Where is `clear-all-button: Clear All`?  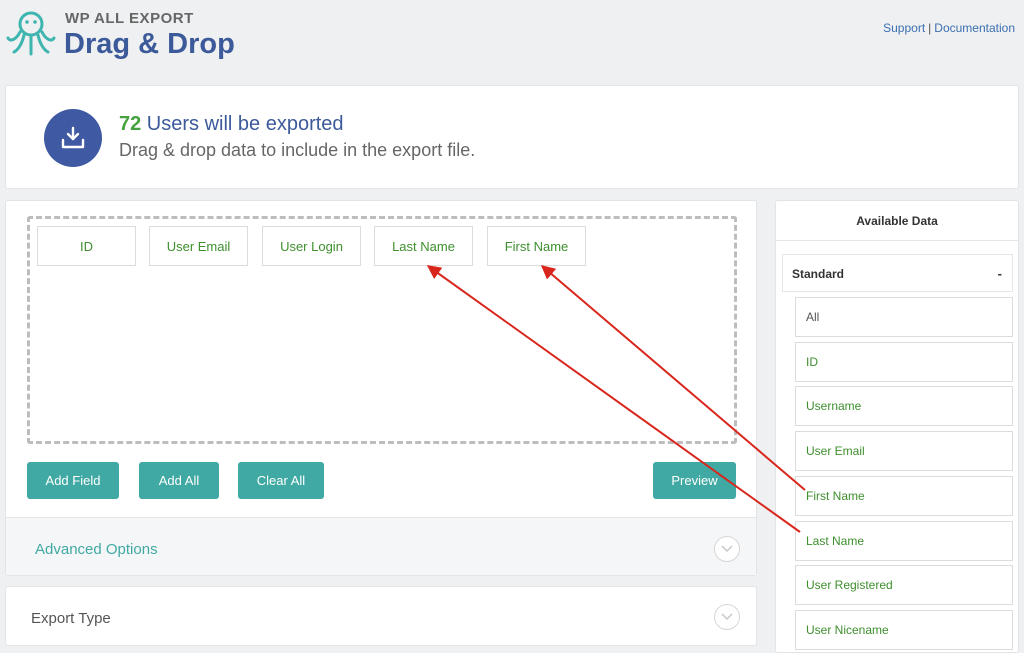
clear-all-button: Clear All is located at coordinates (281, 480).